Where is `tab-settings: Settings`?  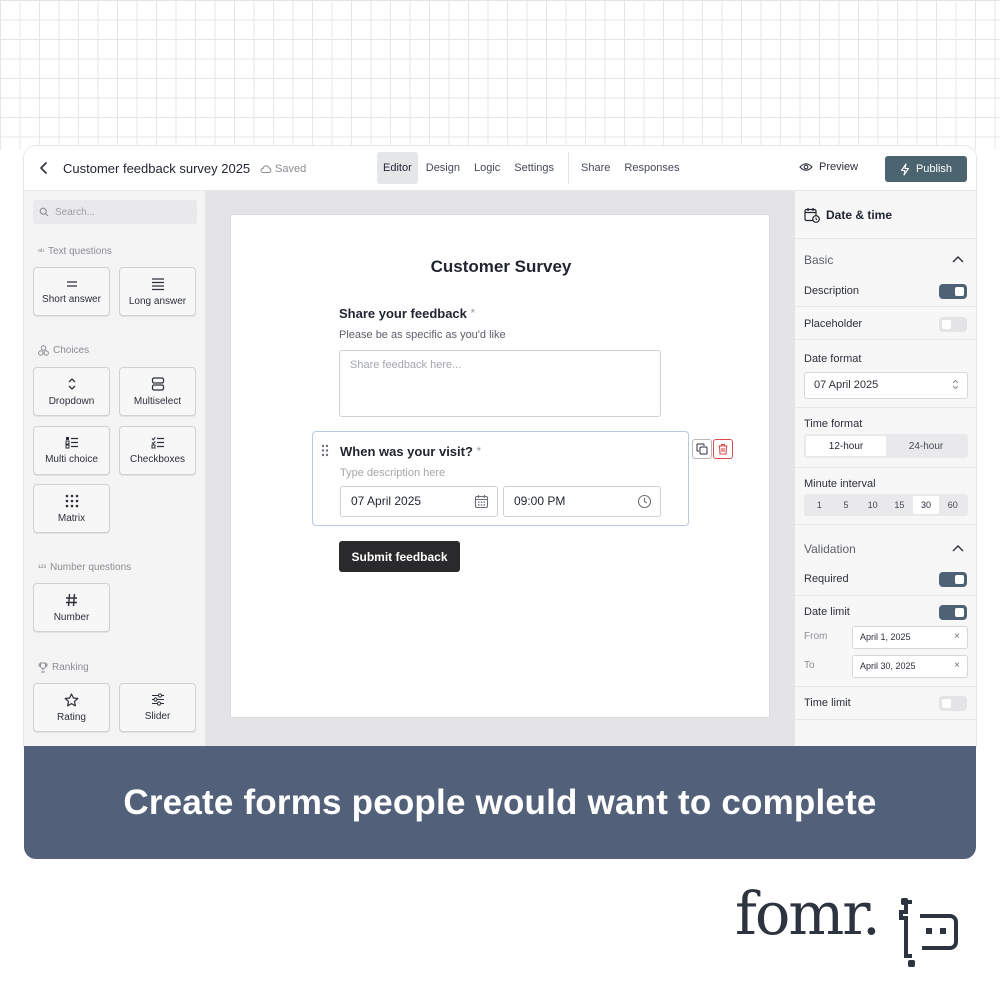 tab-settings: Settings is located at coordinates (534, 168).